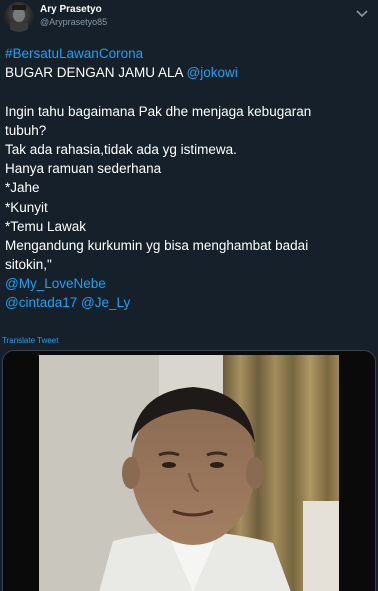  I want to click on body-line: sitokin,", so click(28, 265).